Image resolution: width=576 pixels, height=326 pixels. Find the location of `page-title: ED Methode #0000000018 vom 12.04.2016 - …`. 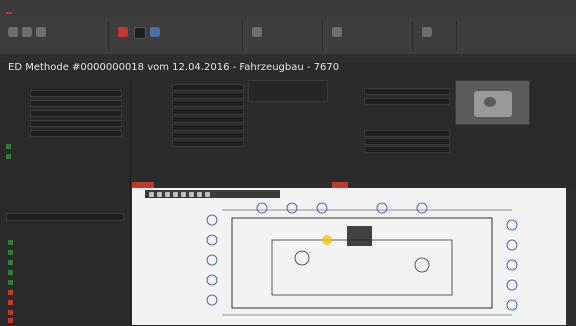

page-title: ED Methode #0000000018 vom 12.04.2016 - … is located at coordinates (174, 67).